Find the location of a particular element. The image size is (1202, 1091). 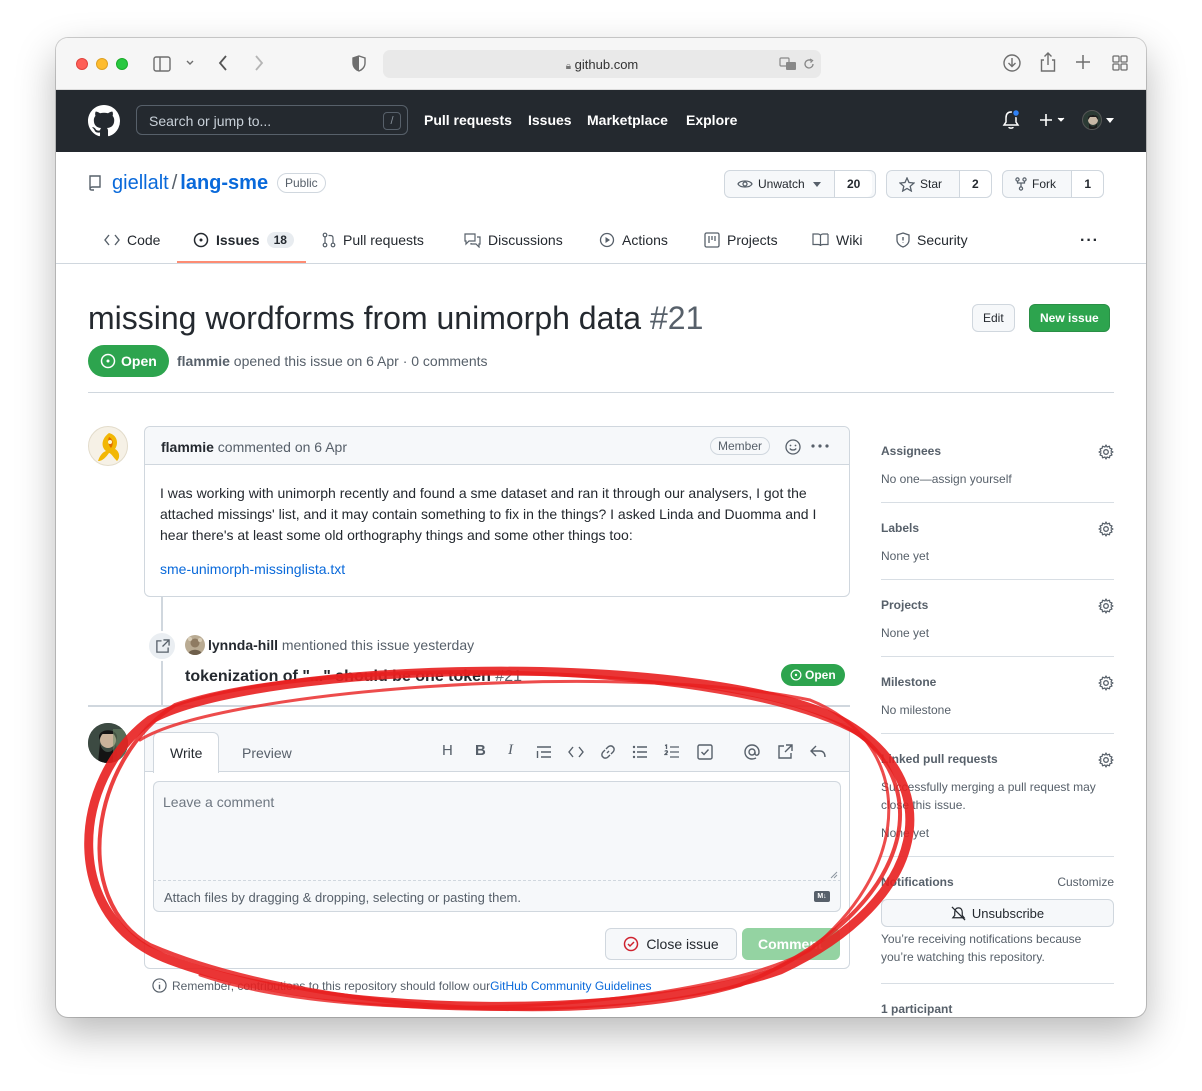

bold-icon: B is located at coordinates (480, 750).